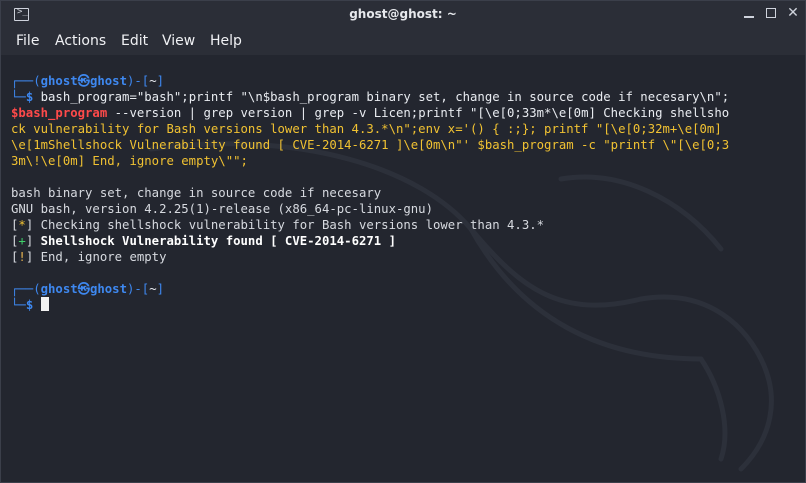 The width and height of the screenshot is (806, 483). What do you see at coordinates (27, 41) in the screenshot?
I see `menu-file: File` at bounding box center [27, 41].